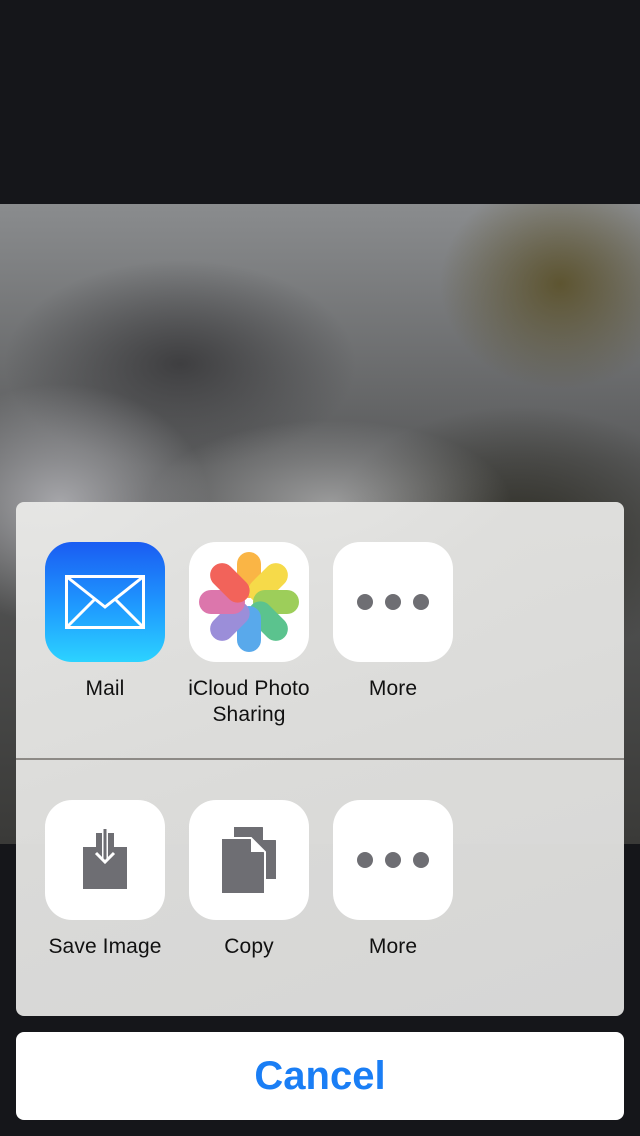 Image resolution: width=640 pixels, height=1136 pixels. Describe the element at coordinates (105, 688) in the screenshot. I see `share-mail-label: Mail` at that location.